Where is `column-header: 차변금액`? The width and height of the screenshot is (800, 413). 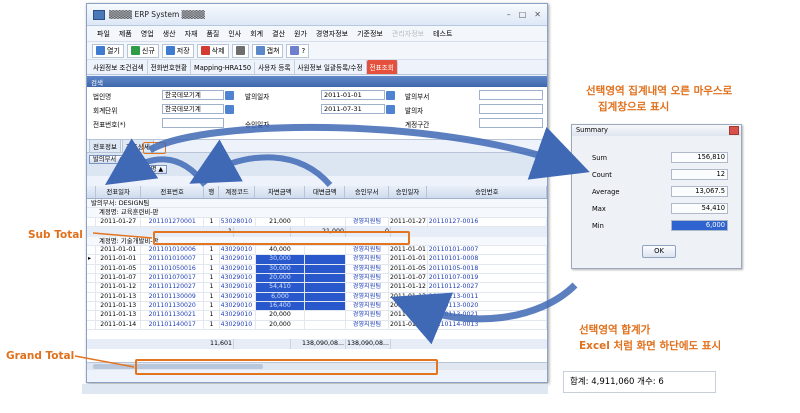 column-header: 차변금액 is located at coordinates (280, 192).